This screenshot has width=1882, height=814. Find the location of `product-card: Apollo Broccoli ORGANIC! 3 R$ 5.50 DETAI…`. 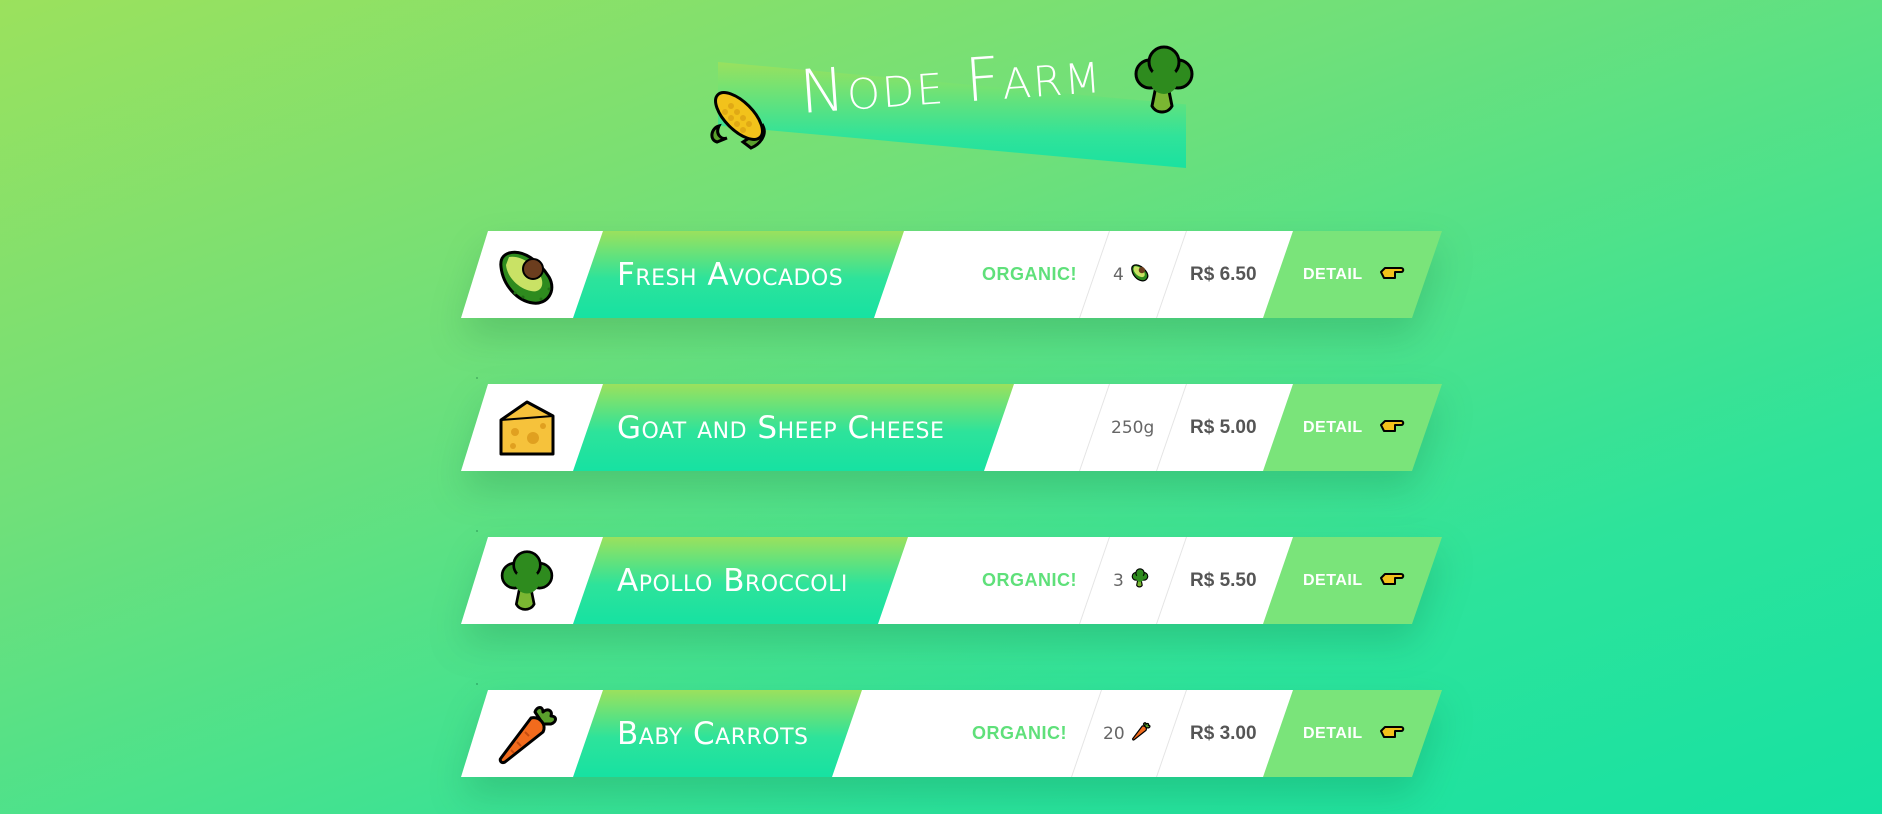

product-card: Apollo Broccoli ORGANIC! 3 R$ 5.50 DETAI… is located at coordinates (951, 580).